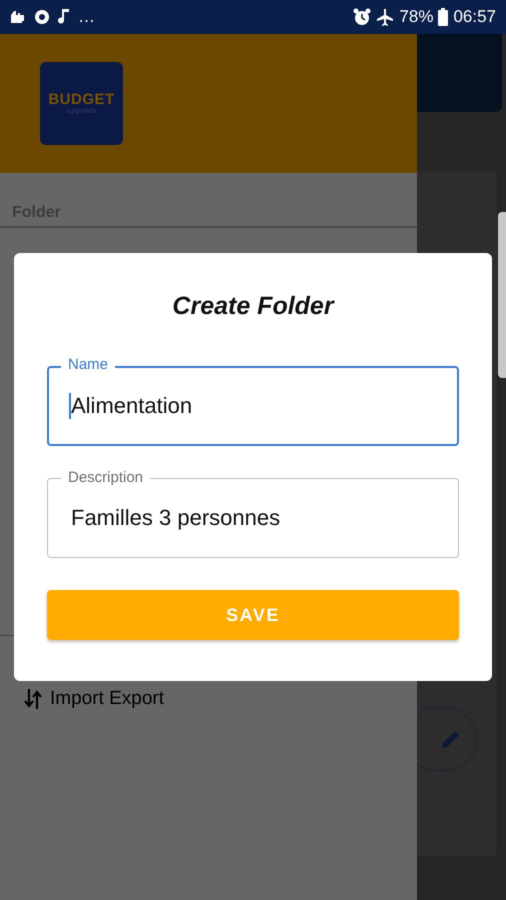  I want to click on text-field: Description Familles 3 personnes, so click(253, 513).